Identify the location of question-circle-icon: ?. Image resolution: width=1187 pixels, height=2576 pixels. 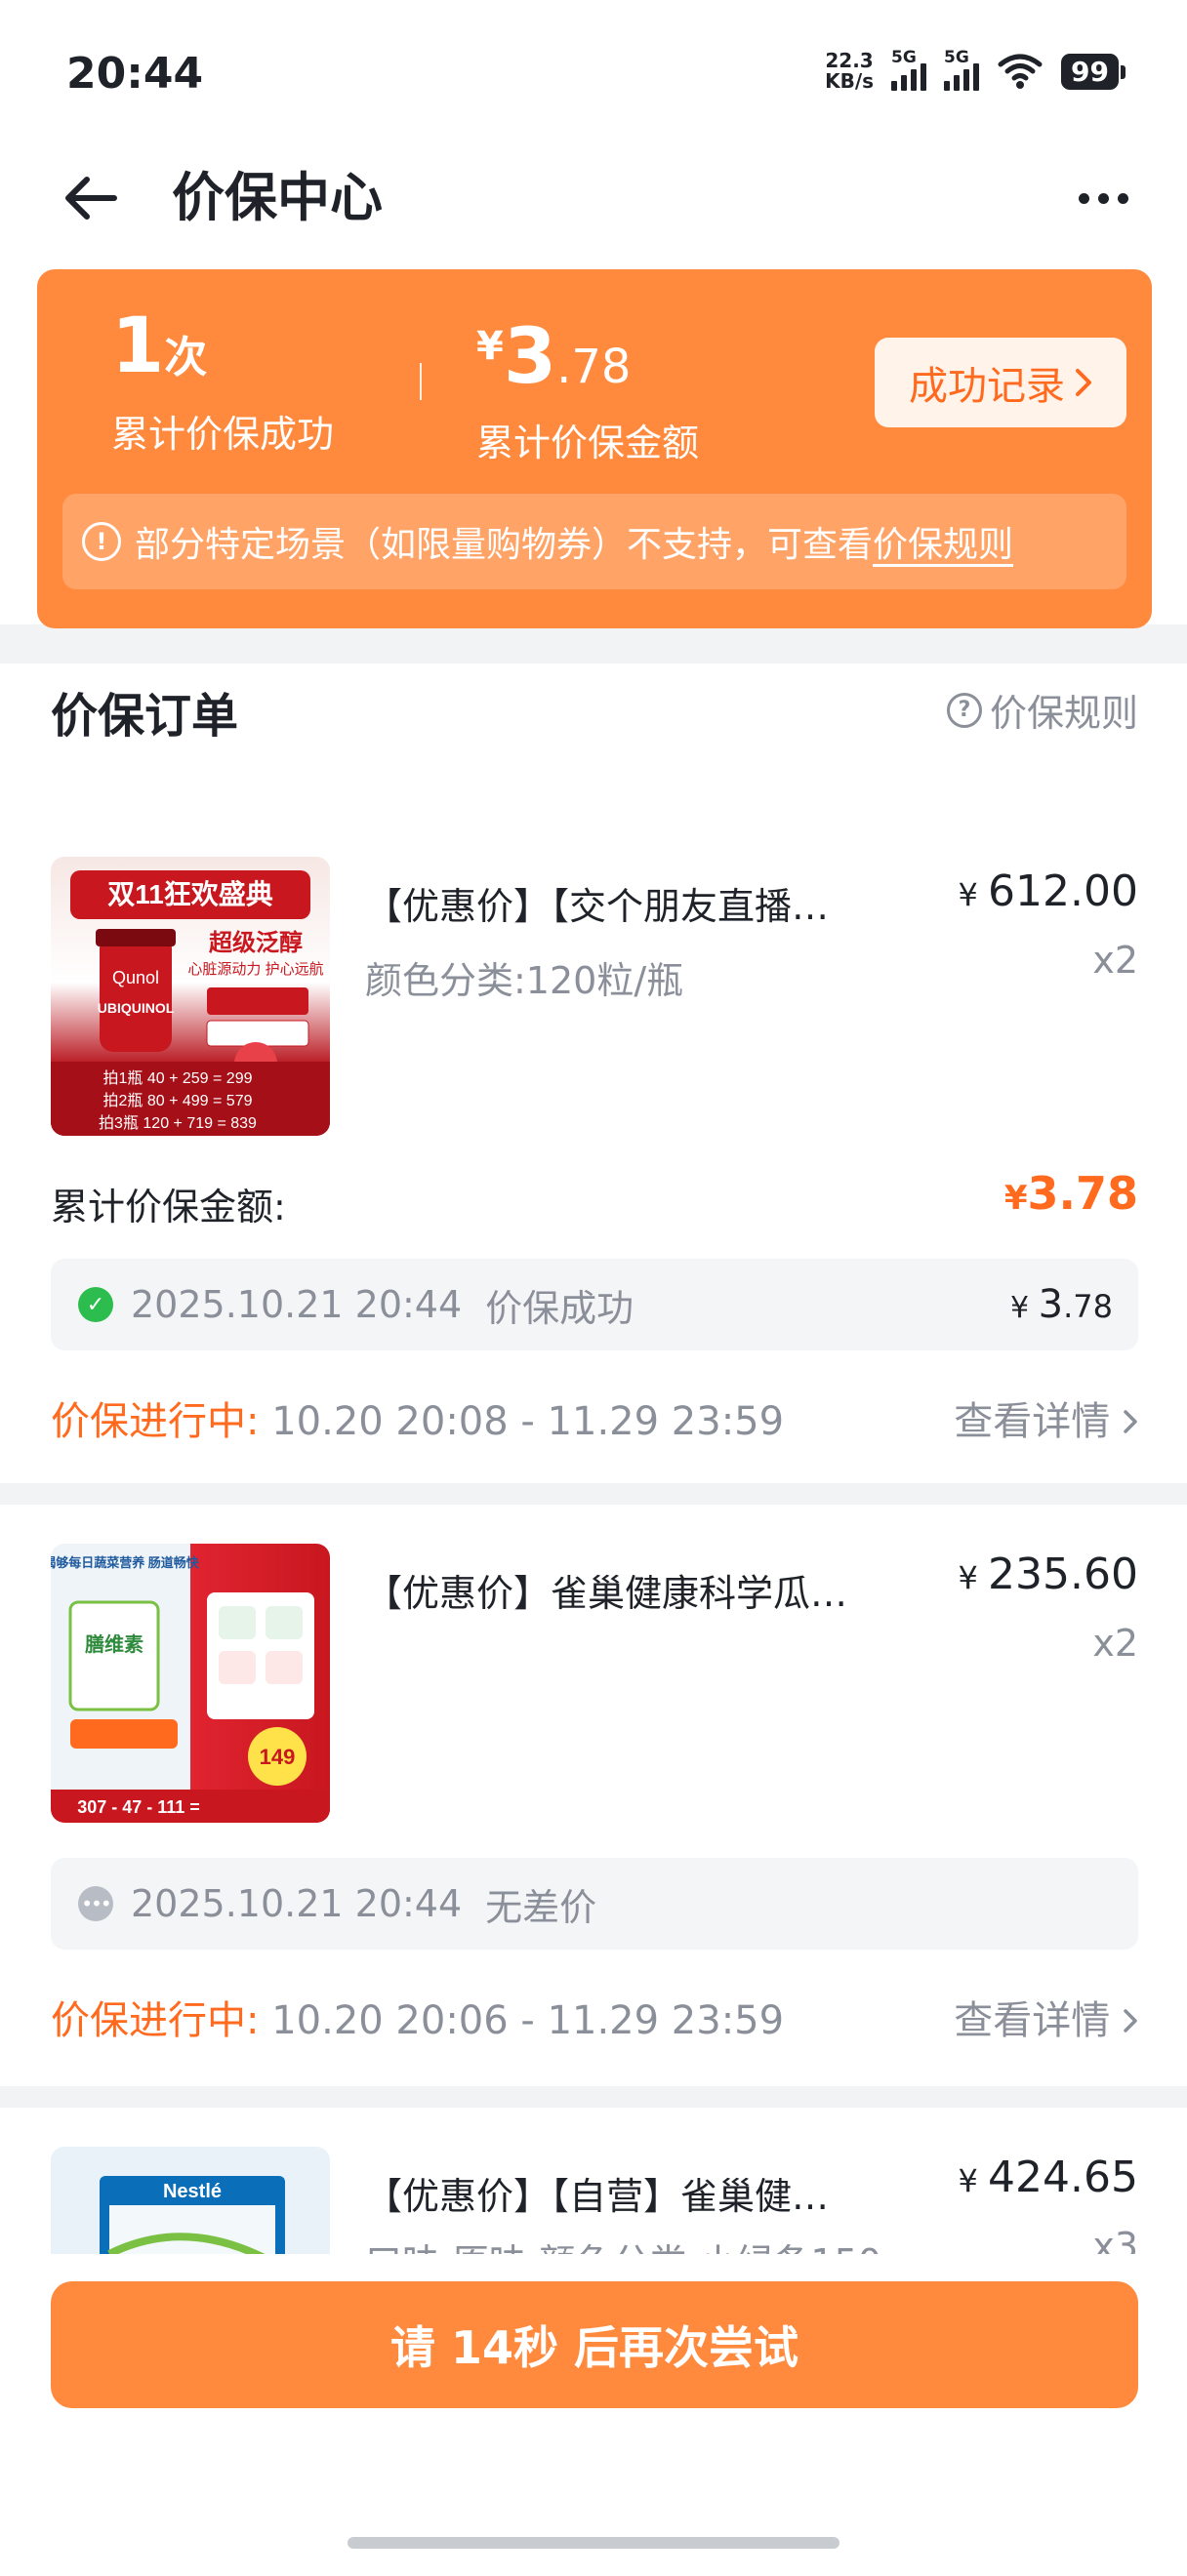
(964, 710).